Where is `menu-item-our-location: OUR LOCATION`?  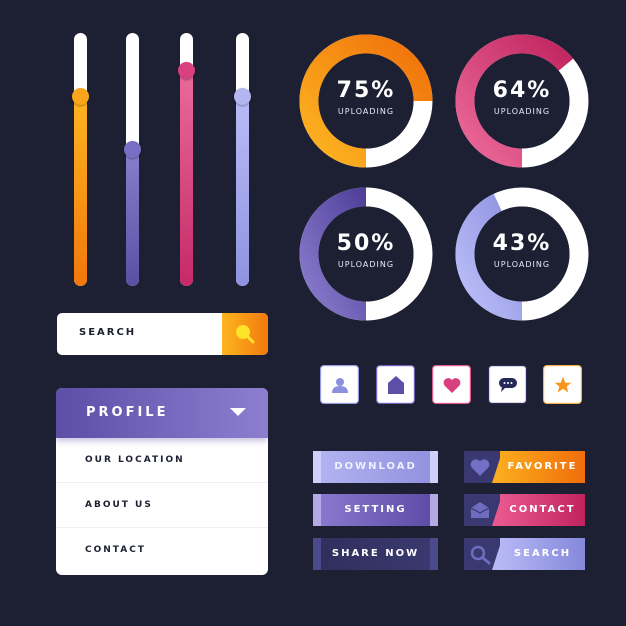
menu-item-our-location: OUR LOCATION is located at coordinates (162, 460).